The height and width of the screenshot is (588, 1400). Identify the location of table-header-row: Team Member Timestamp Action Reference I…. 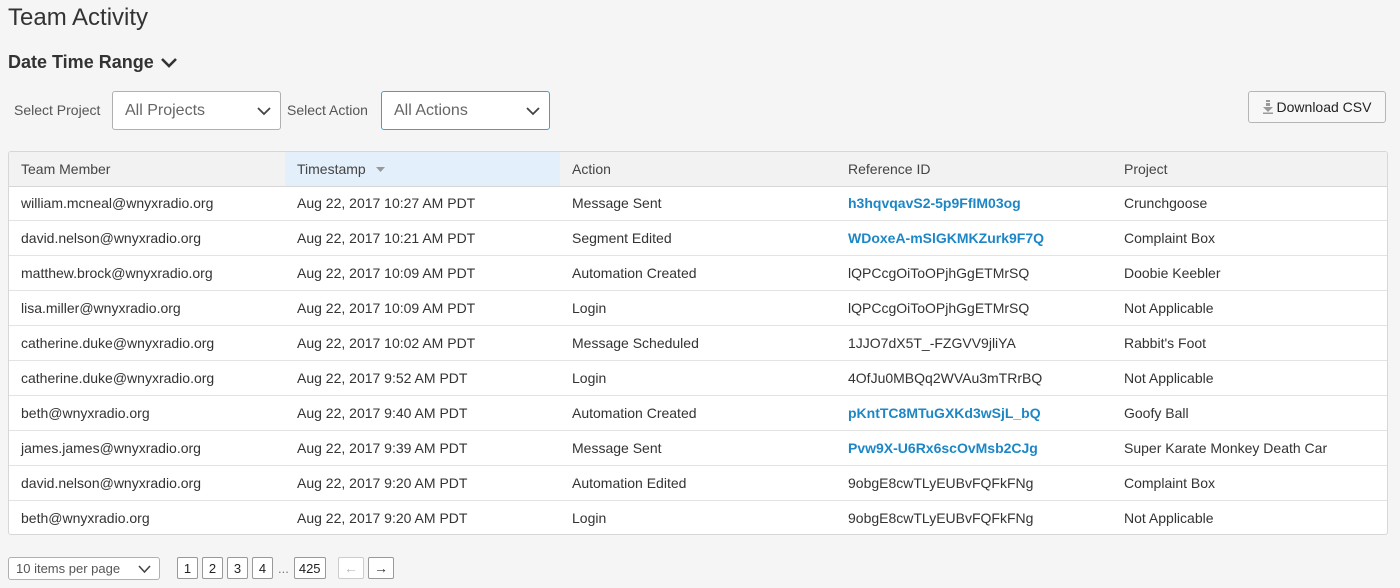
(698, 169).